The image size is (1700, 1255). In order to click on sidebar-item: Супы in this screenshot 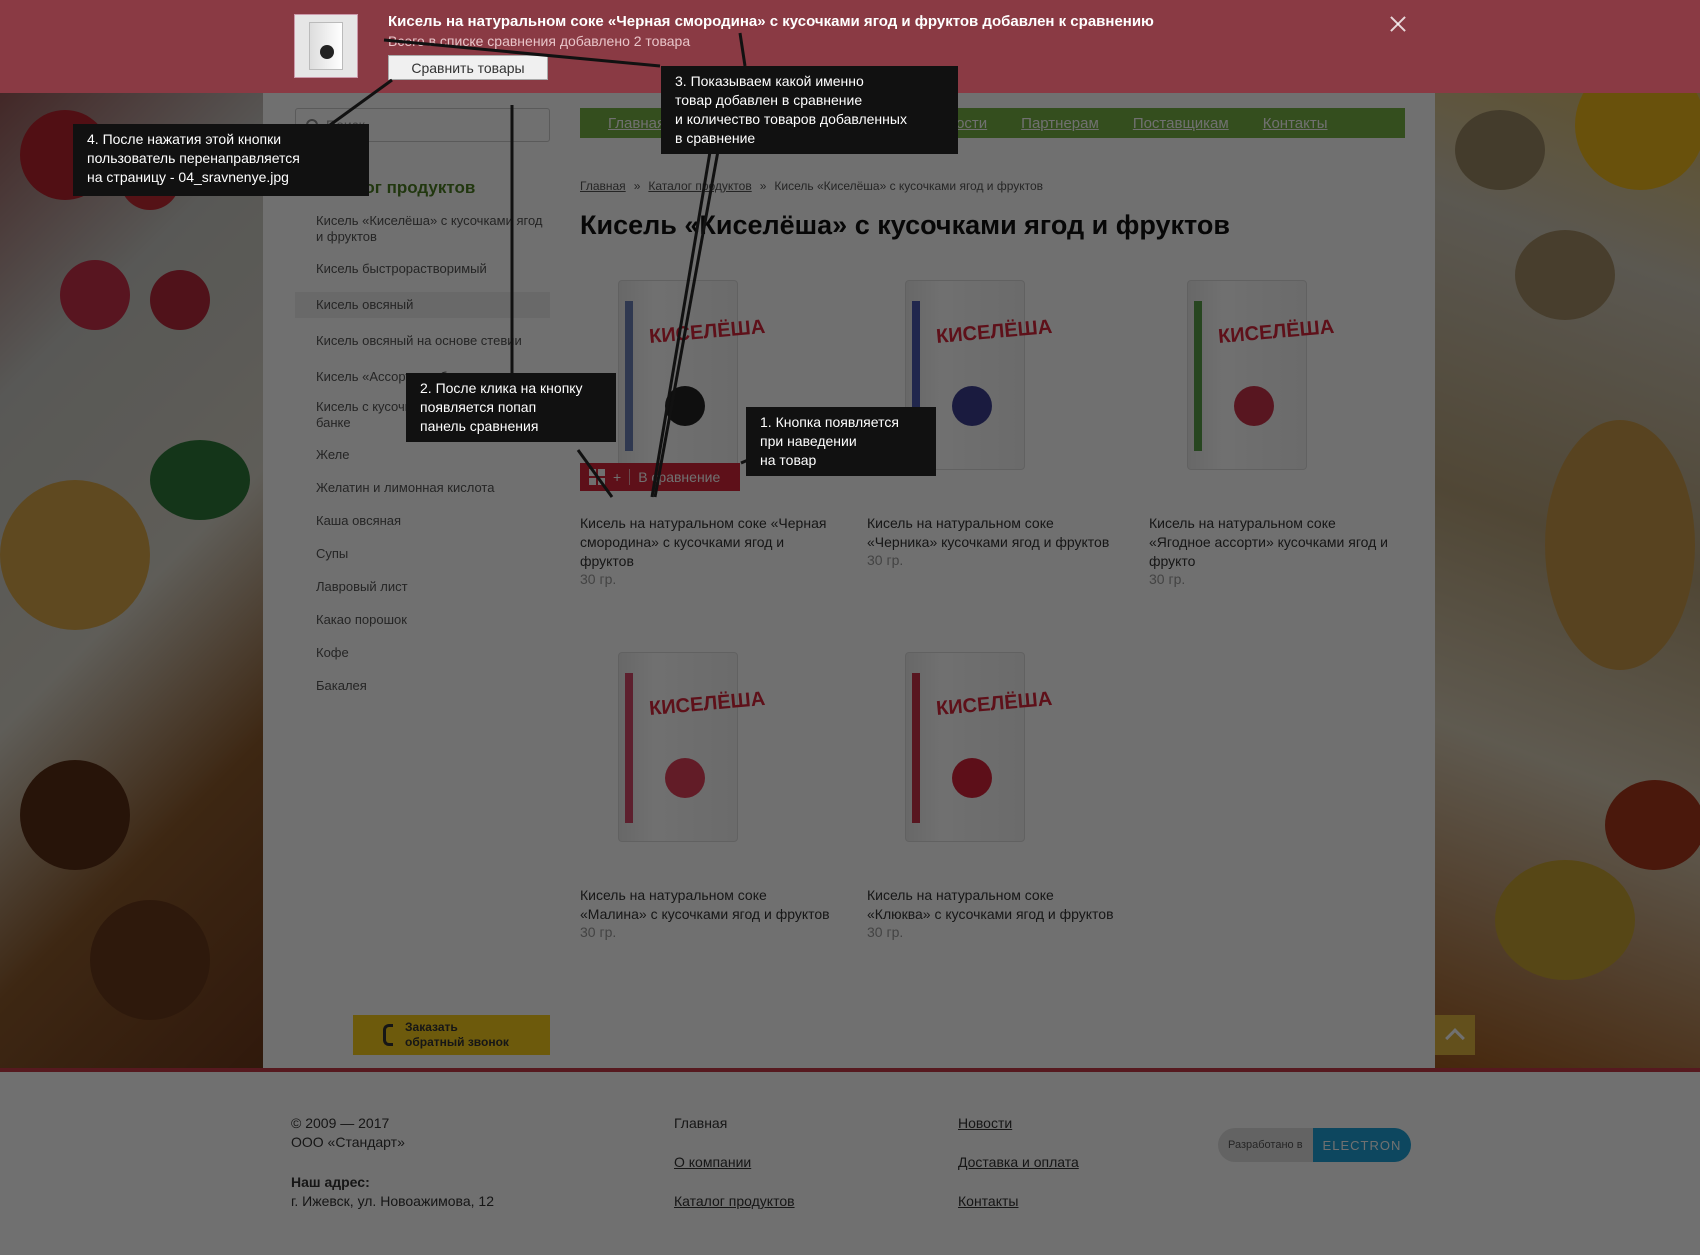, I will do `click(422, 554)`.